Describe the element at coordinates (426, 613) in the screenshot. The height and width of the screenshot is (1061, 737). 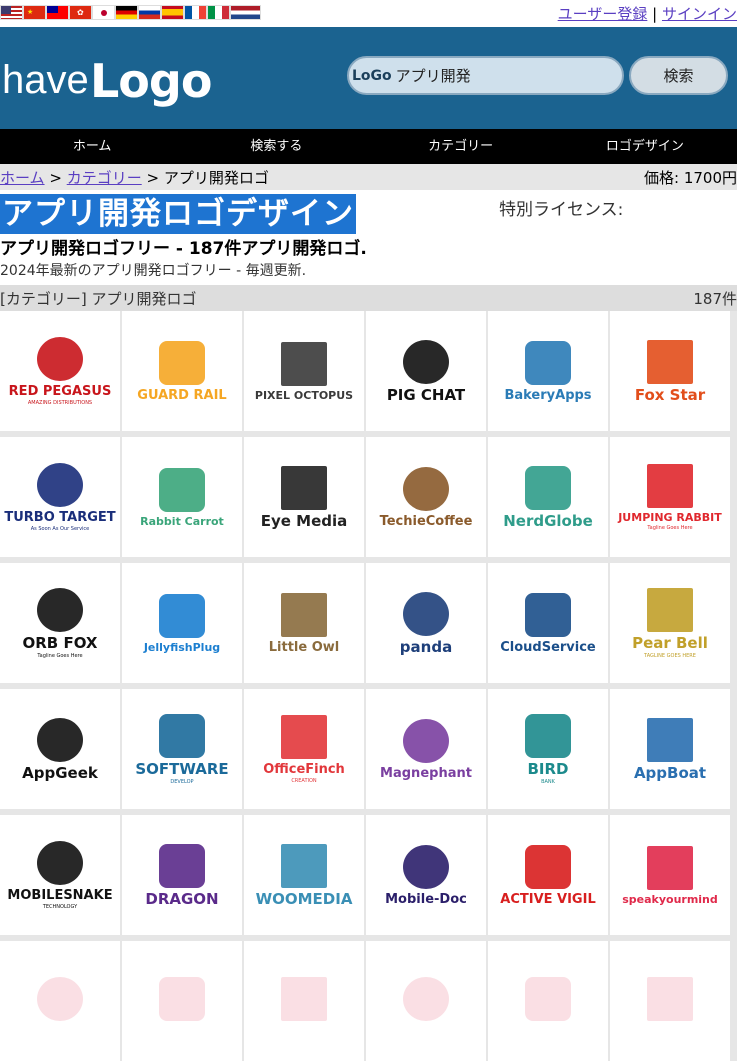
I see `panda-icon` at that location.